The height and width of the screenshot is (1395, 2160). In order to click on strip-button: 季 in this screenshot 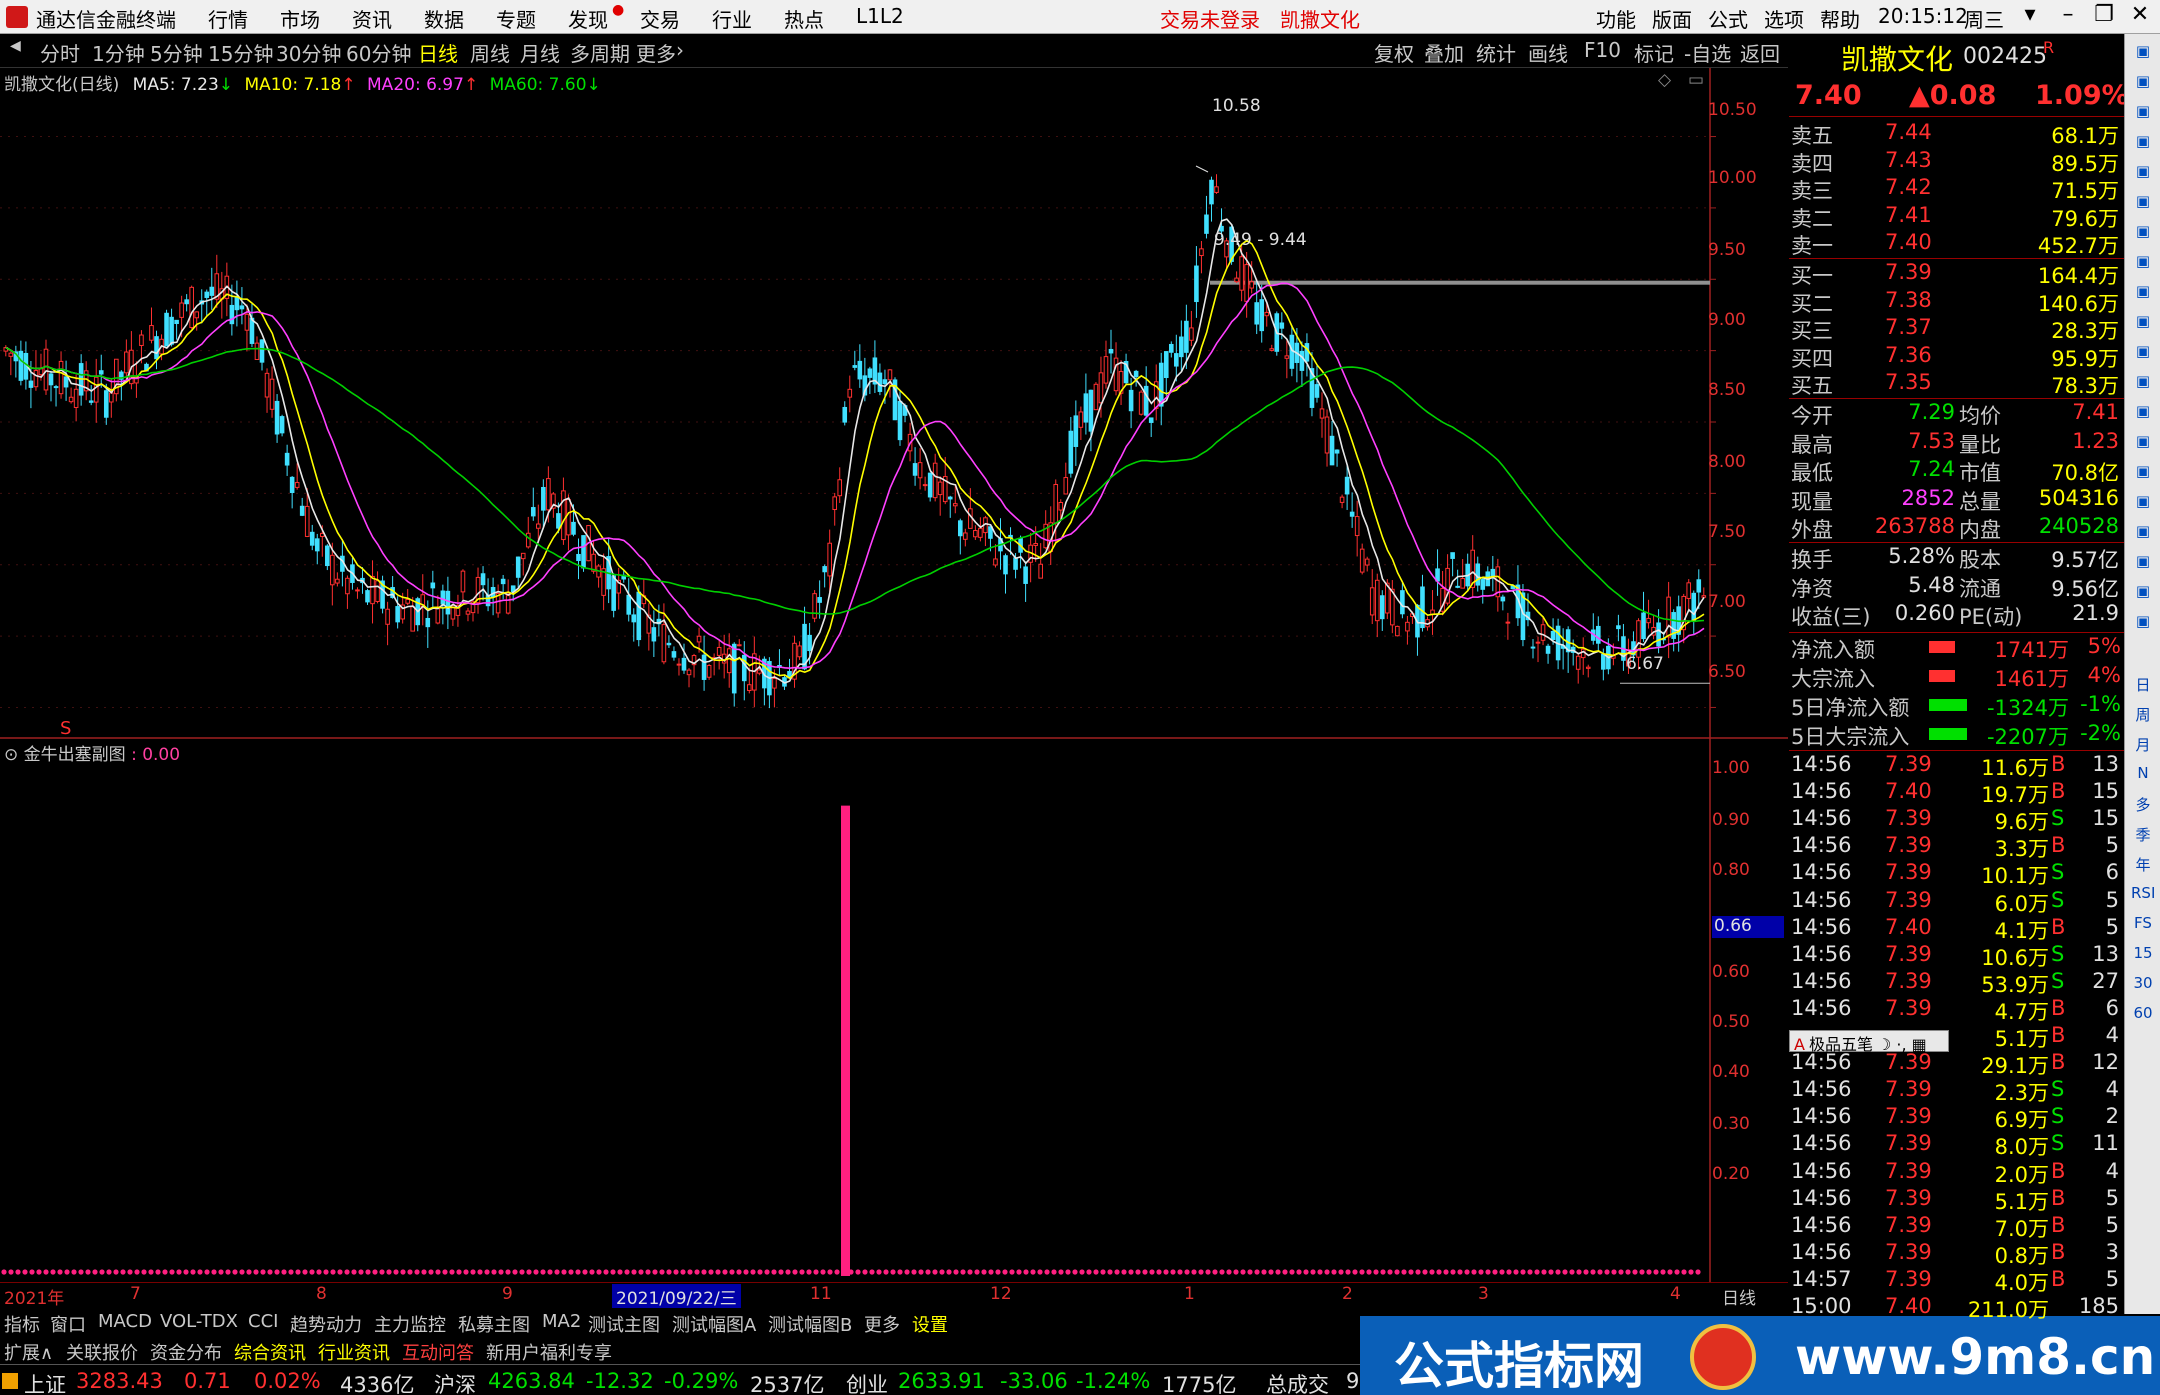, I will do `click(2143, 835)`.